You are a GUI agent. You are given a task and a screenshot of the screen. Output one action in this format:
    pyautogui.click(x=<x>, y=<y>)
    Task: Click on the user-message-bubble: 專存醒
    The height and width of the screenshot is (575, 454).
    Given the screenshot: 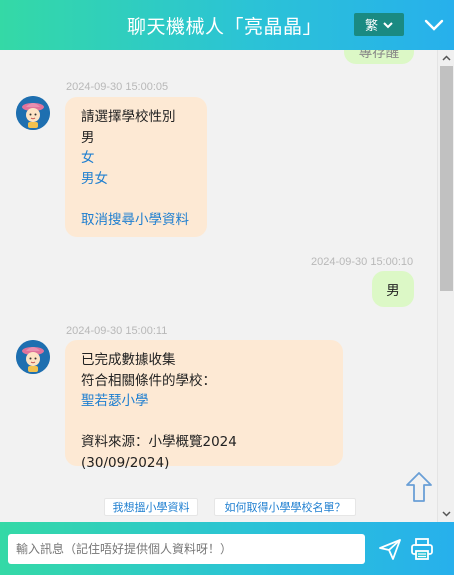 What is the action you would take?
    pyautogui.click(x=379, y=57)
    